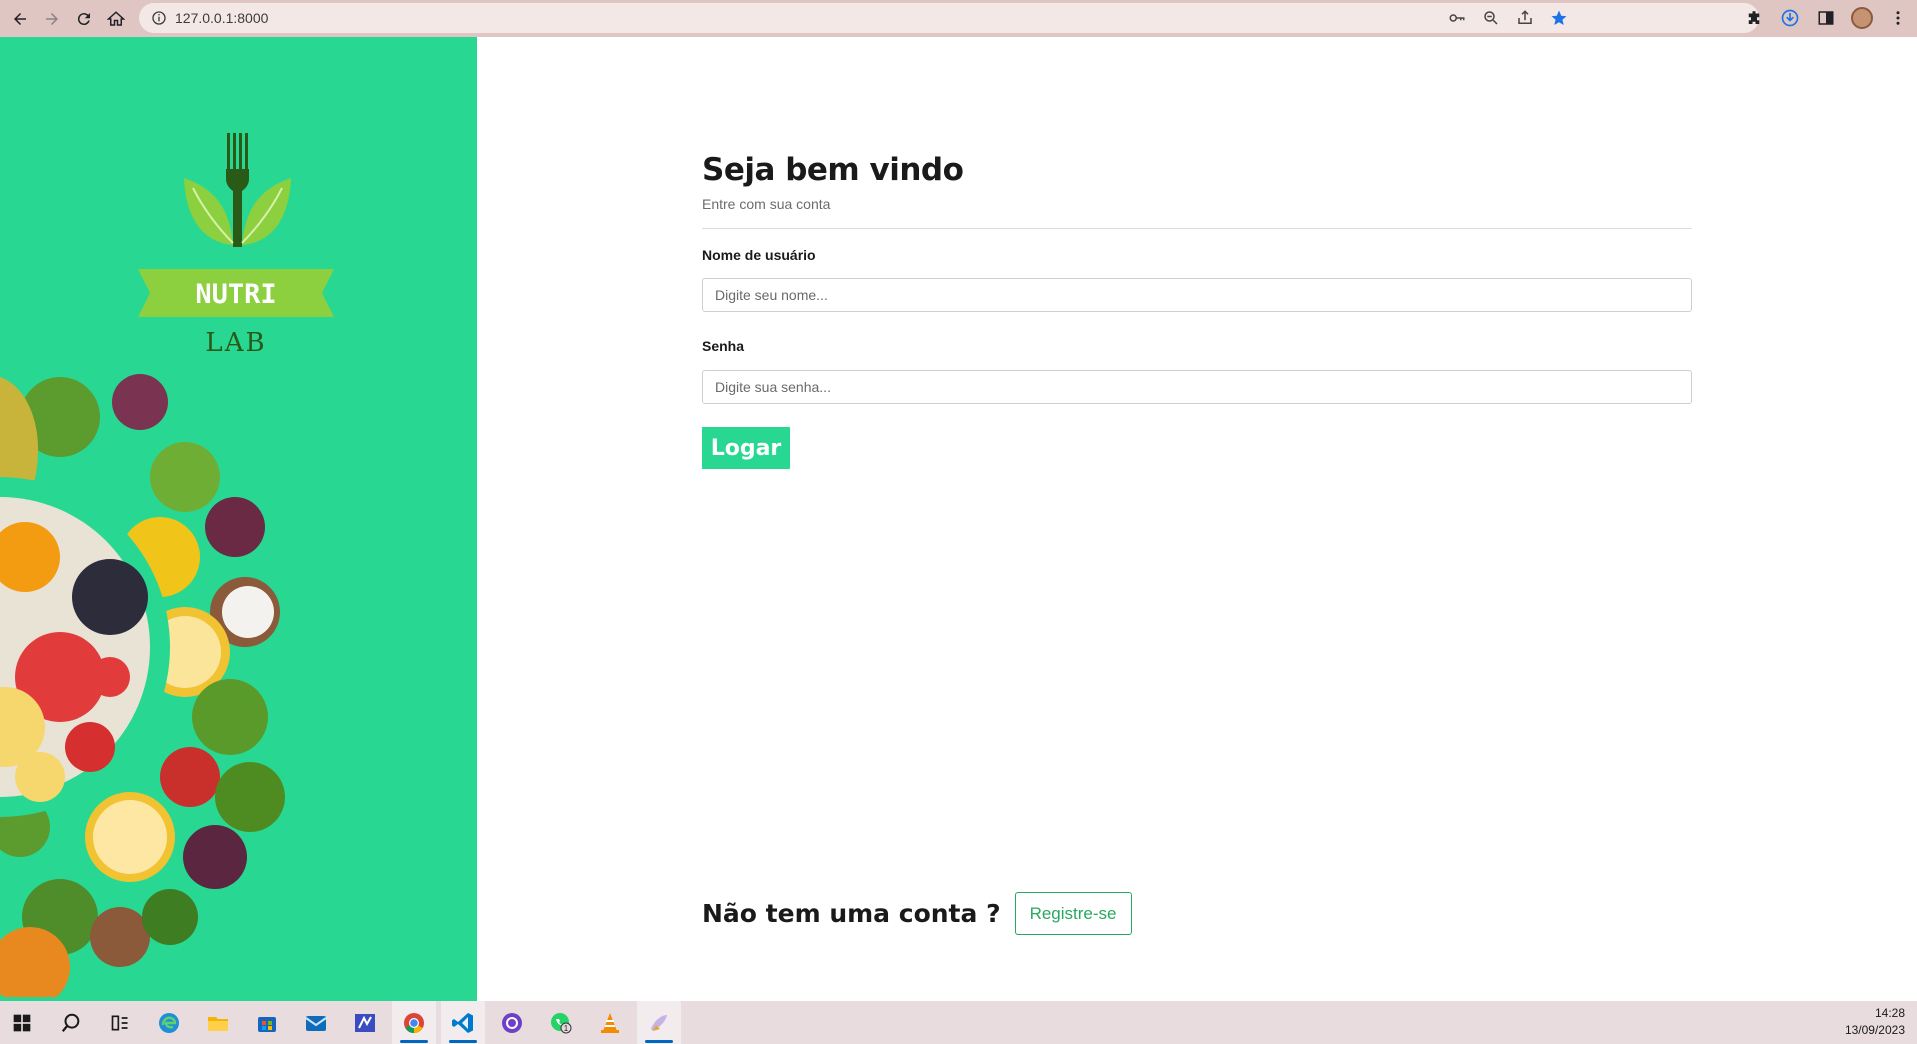 The width and height of the screenshot is (1917, 1044). What do you see at coordinates (1862, 18) in the screenshot?
I see `avatar` at bounding box center [1862, 18].